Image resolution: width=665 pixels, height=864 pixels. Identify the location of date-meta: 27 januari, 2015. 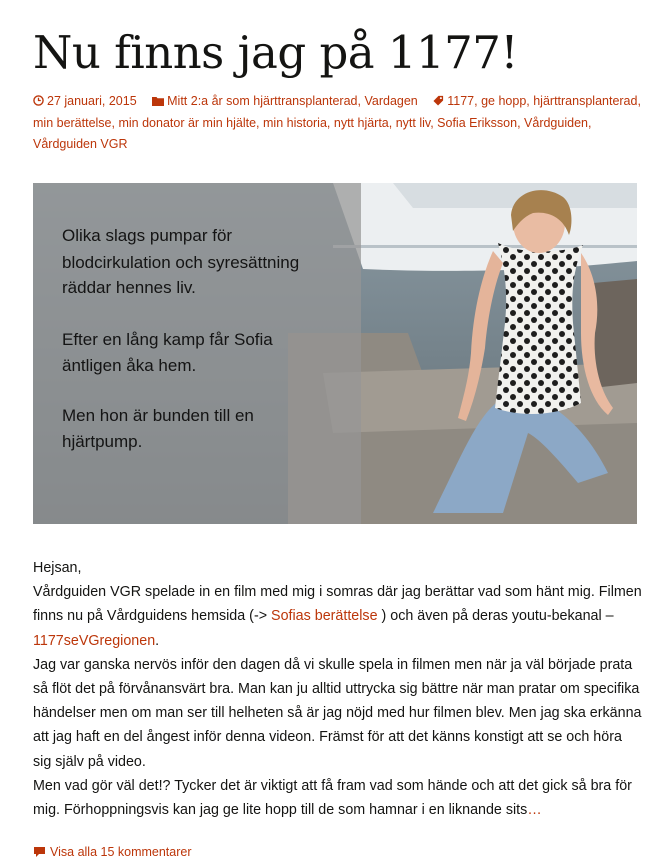
(86, 101).